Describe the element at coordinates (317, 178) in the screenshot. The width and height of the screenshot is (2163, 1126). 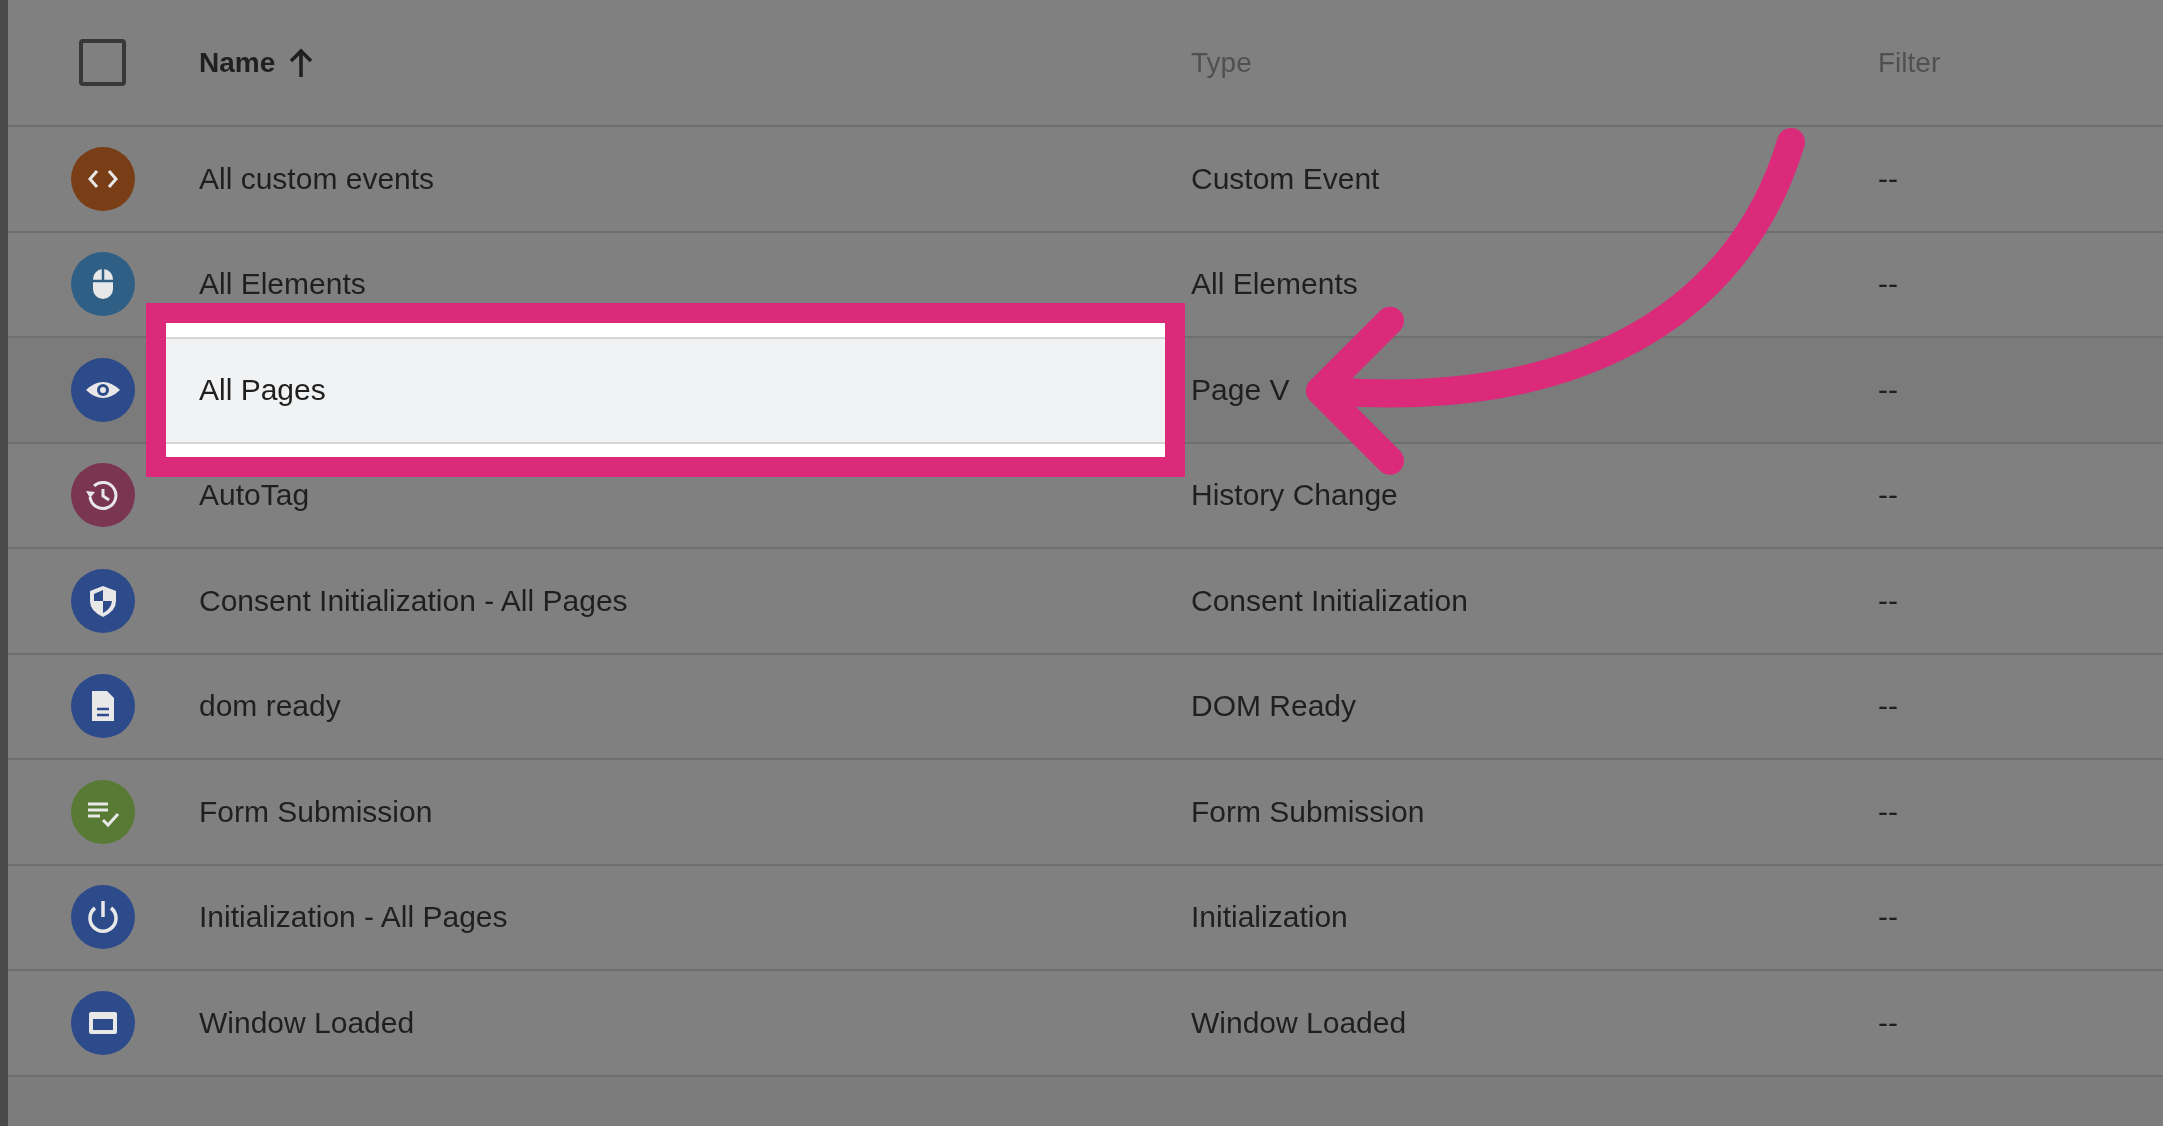
I see `trigger-name: All custom events` at that location.